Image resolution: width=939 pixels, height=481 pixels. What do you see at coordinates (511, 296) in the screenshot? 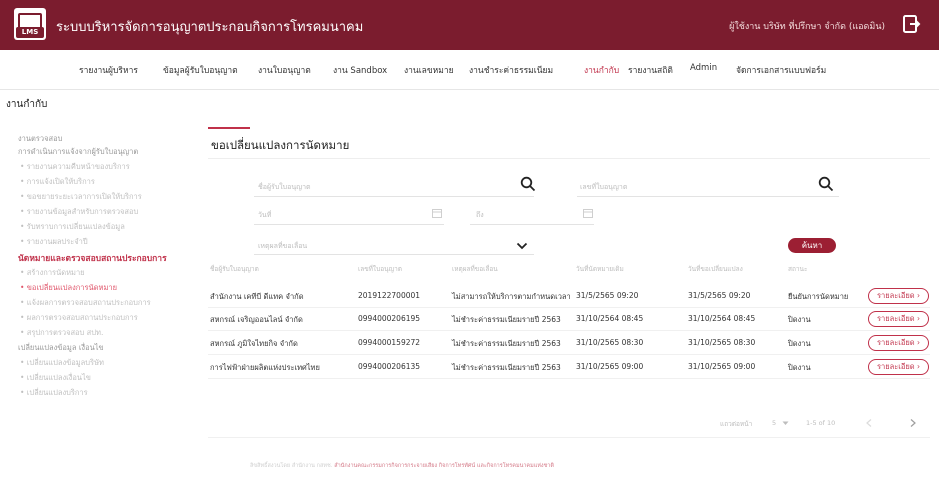
I see `reason-cell: ไม่สามารถให้บริการตามกำหนดเวลา` at bounding box center [511, 296].